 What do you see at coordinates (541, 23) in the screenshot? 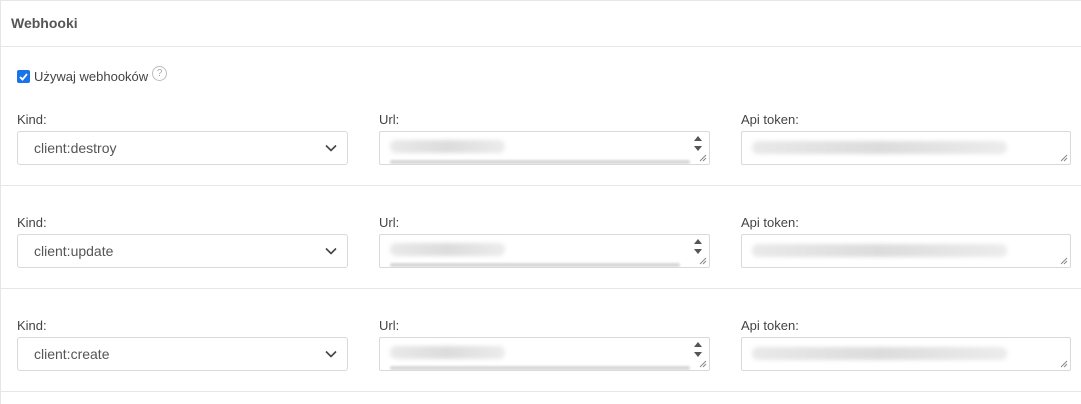
I see `panel-header: Webhooki` at bounding box center [541, 23].